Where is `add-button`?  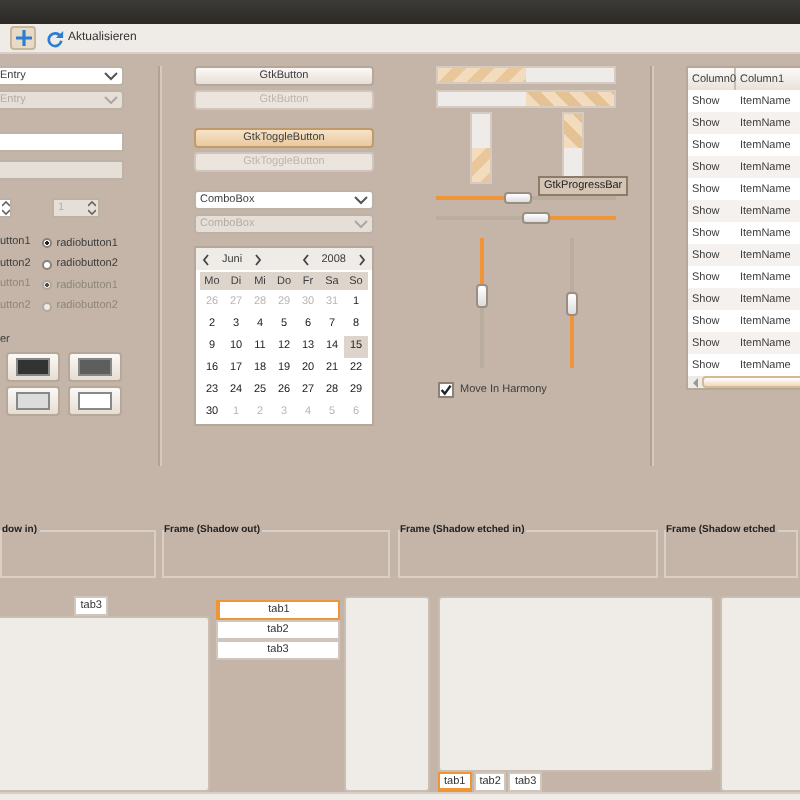 add-button is located at coordinates (23, 38).